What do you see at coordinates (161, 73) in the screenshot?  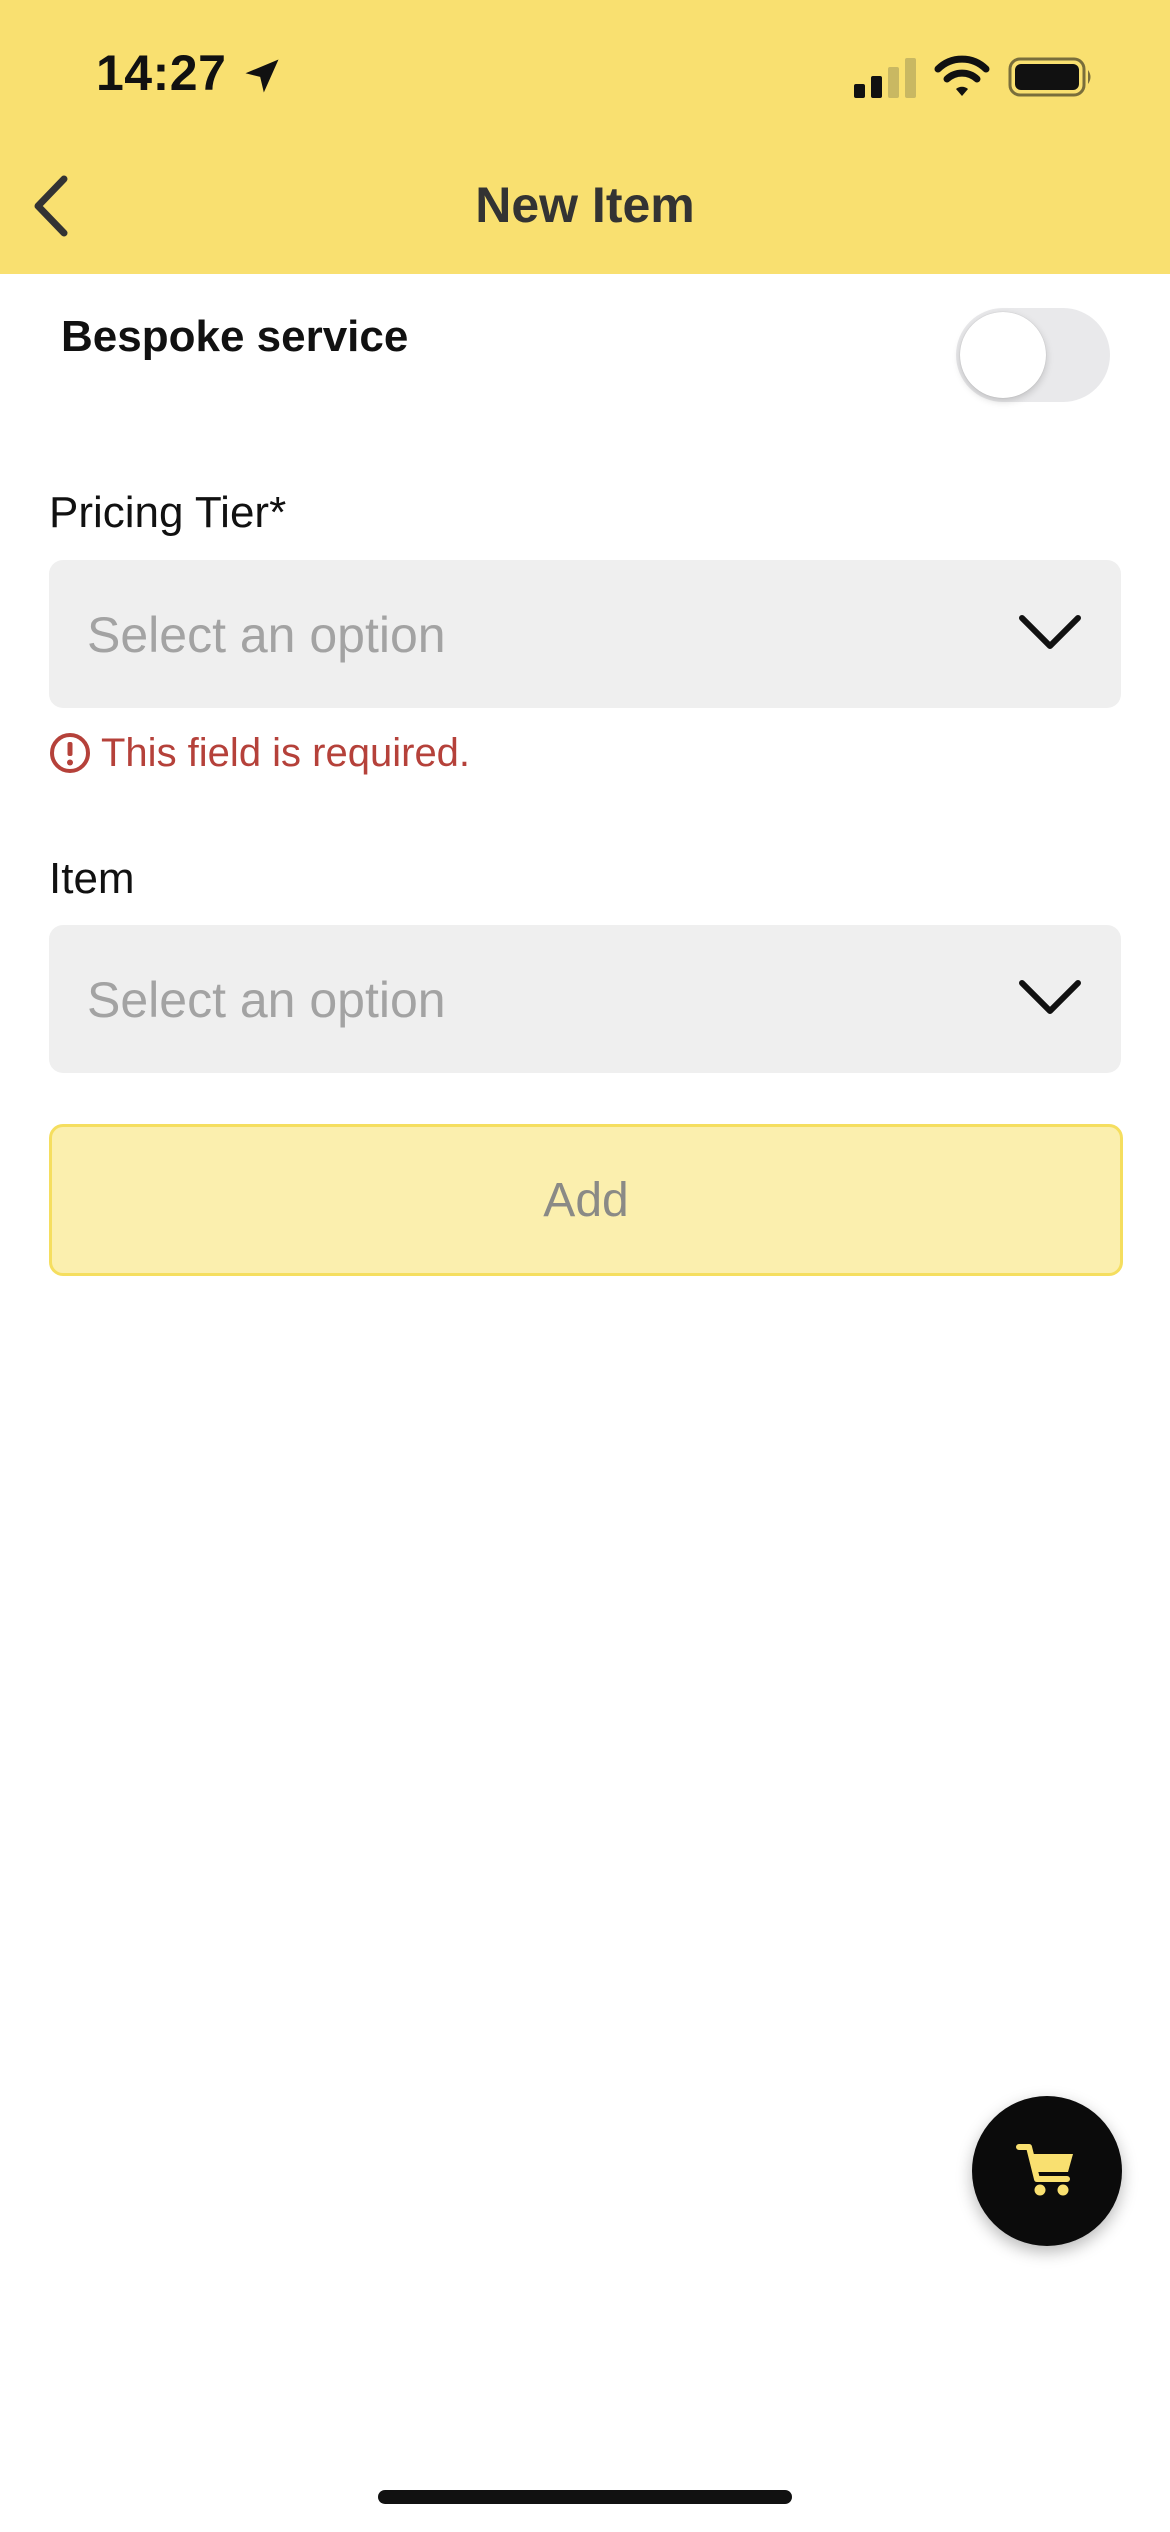 I see `status-time: 14:27` at bounding box center [161, 73].